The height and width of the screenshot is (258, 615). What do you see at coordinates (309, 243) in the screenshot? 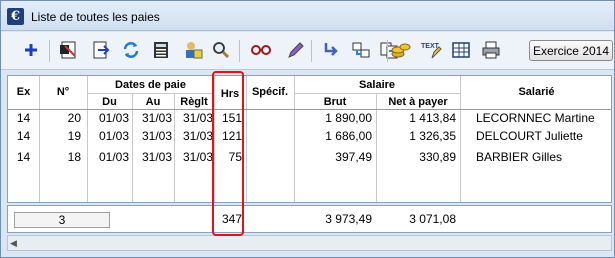
I see `horizontal-scrollbar: ◀` at bounding box center [309, 243].